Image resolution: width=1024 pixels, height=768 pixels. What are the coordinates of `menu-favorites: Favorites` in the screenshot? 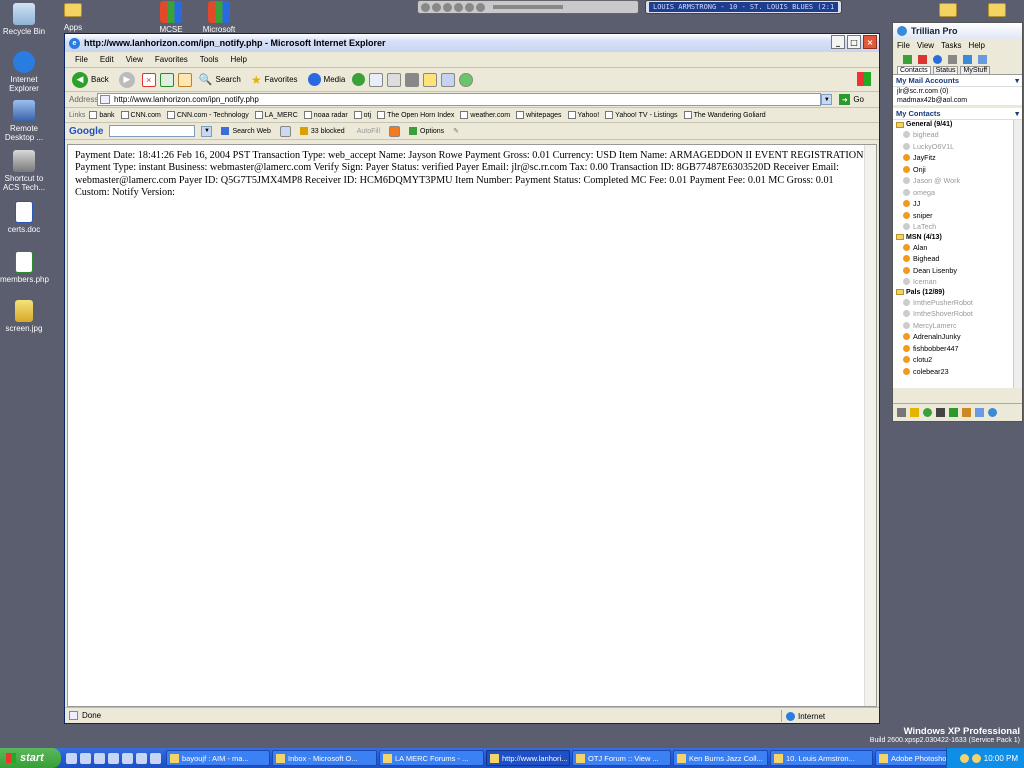 It's located at (171, 59).